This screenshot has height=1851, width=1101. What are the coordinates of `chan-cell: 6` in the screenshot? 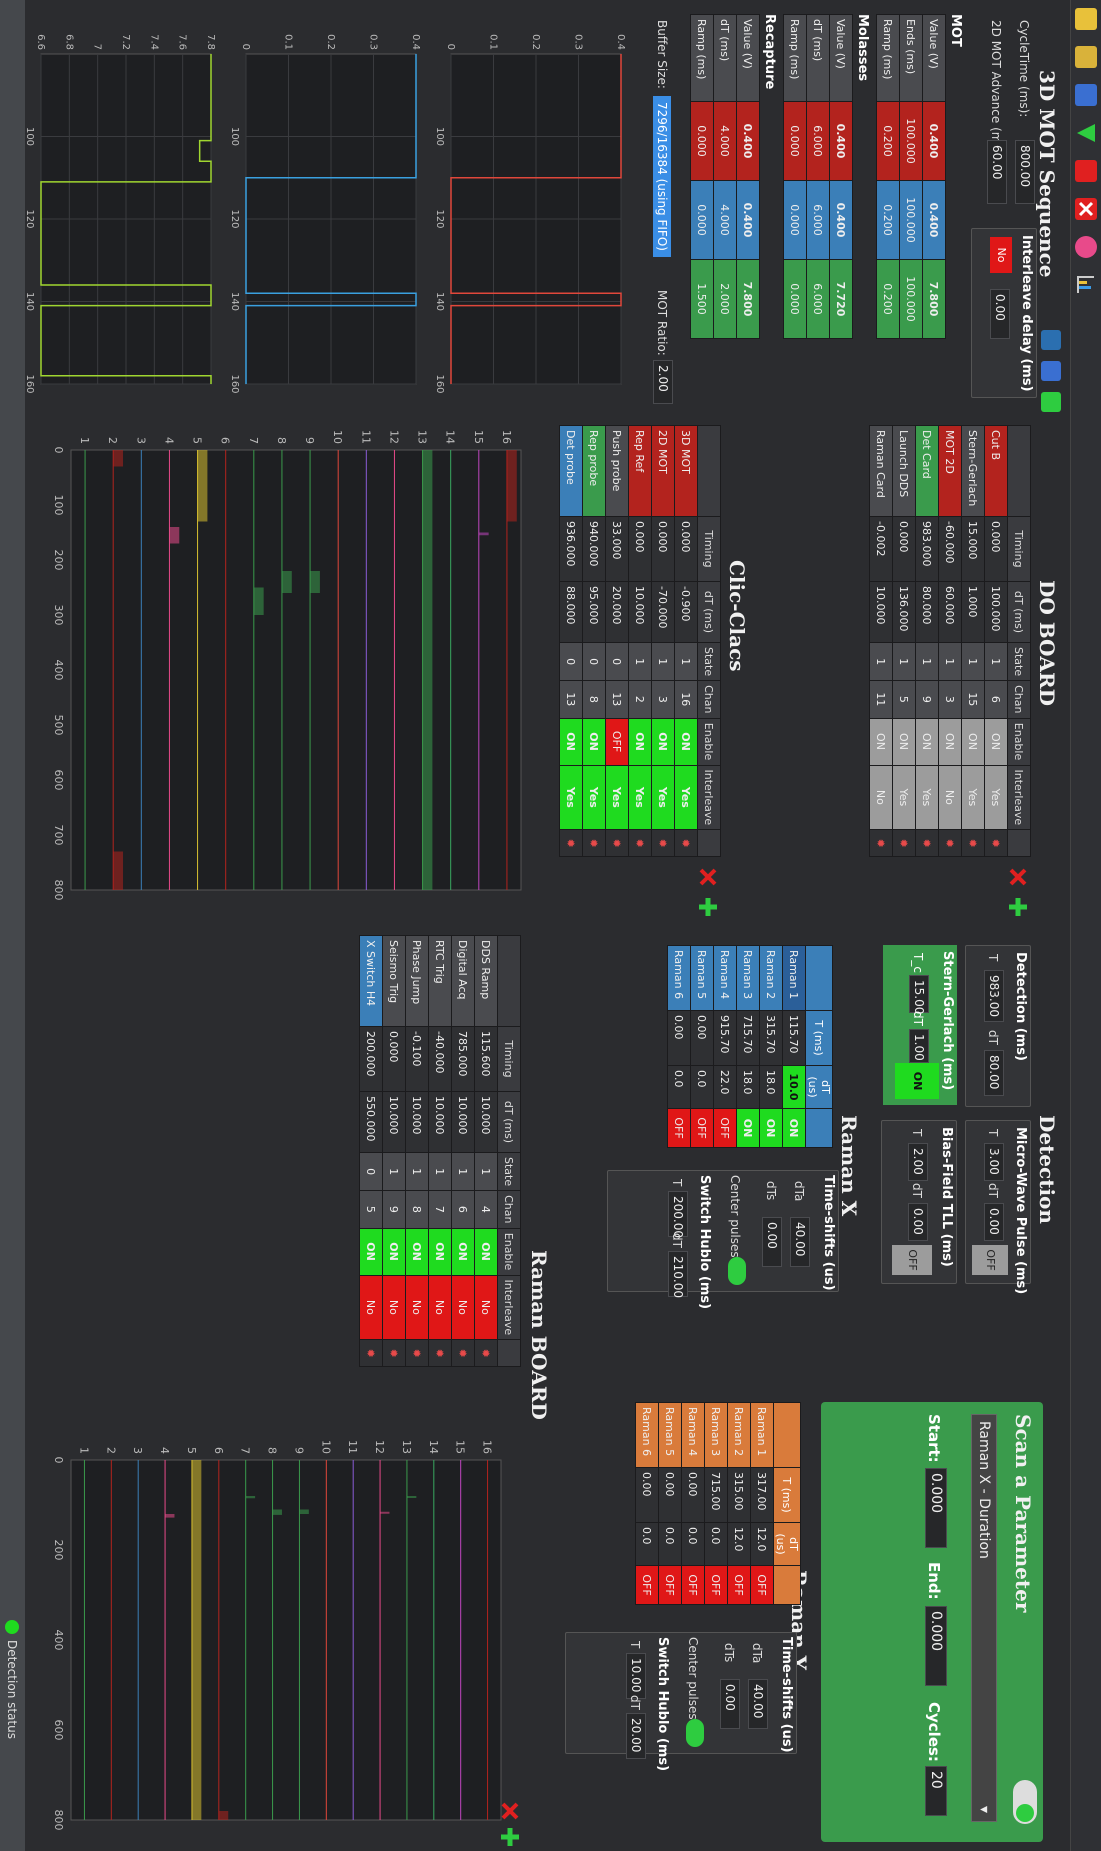 It's located at (463, 1209).